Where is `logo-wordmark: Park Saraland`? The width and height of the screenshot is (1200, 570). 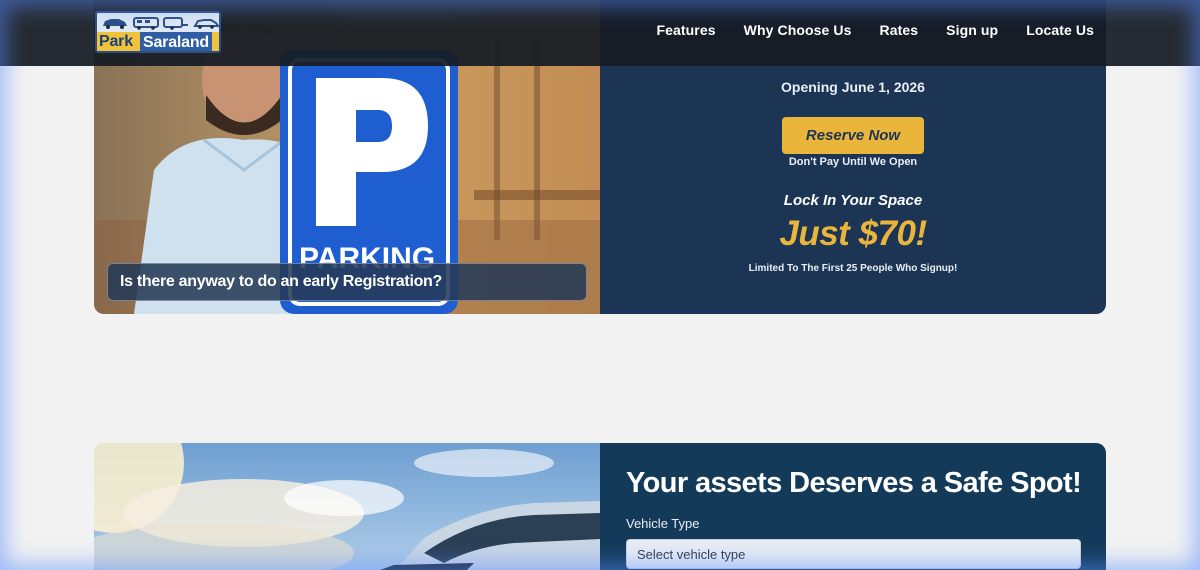
logo-wordmark: Park Saraland is located at coordinates (158, 41).